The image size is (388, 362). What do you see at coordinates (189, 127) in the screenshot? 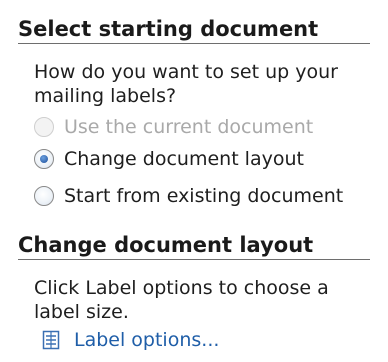
I see `radio-label-use-current-document: Use the current document` at bounding box center [189, 127].